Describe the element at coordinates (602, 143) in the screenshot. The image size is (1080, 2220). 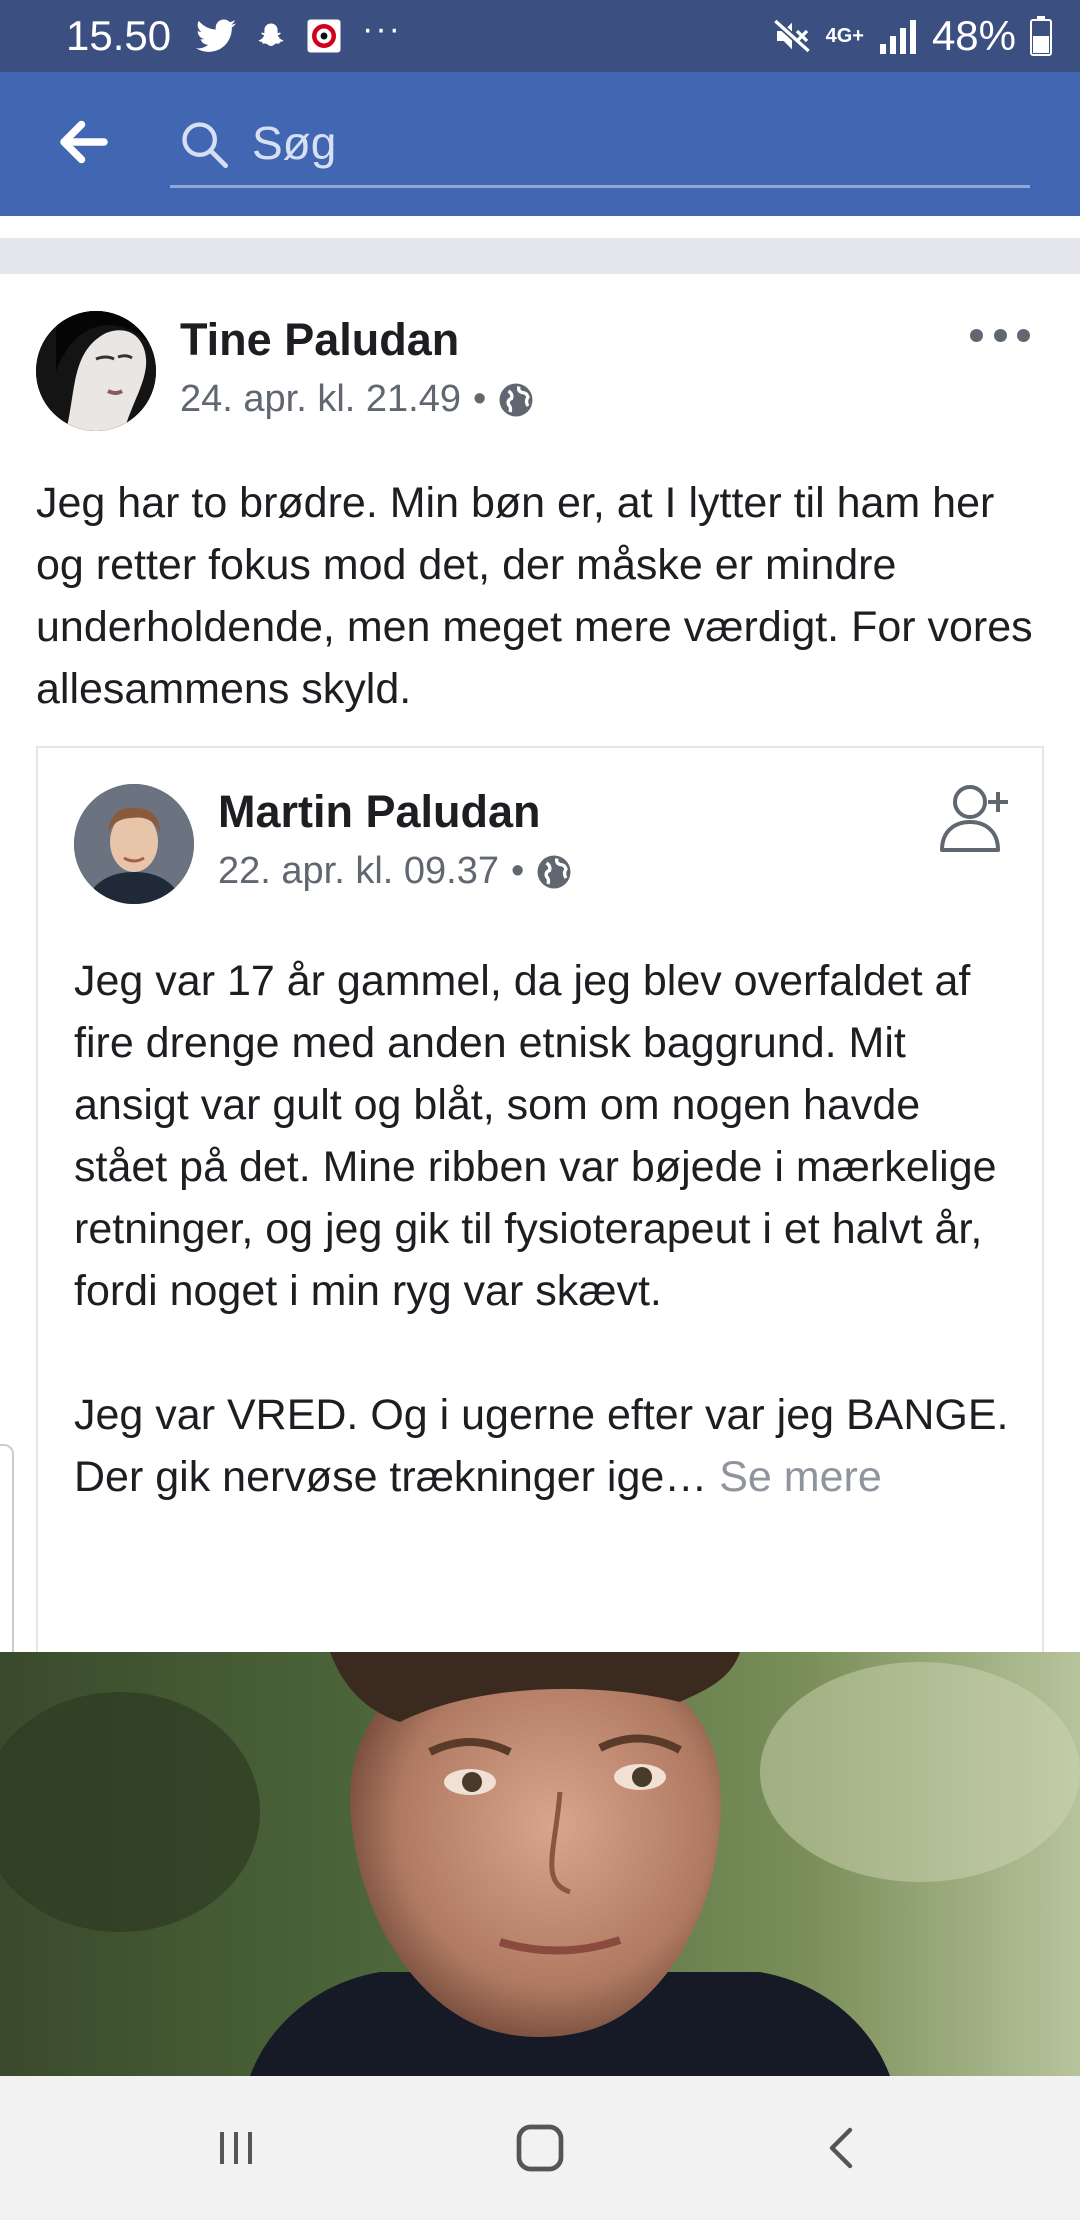
I see `search-input` at that location.